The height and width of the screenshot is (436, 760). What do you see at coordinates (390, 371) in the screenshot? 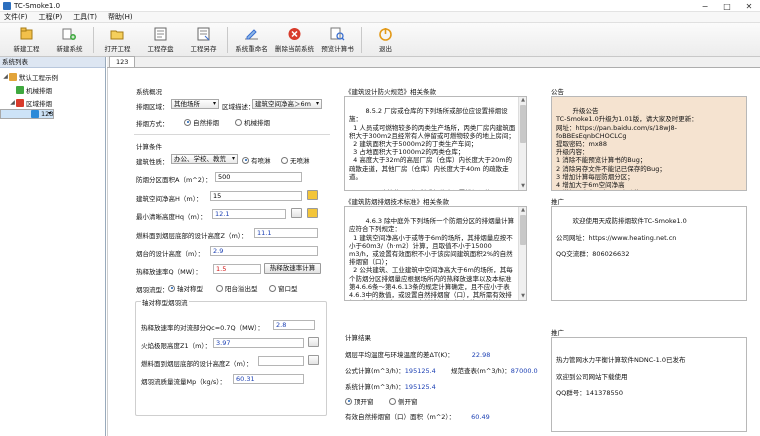
I see `formula-result: 公式计算(m^3/h)：195125.4` at bounding box center [390, 371].